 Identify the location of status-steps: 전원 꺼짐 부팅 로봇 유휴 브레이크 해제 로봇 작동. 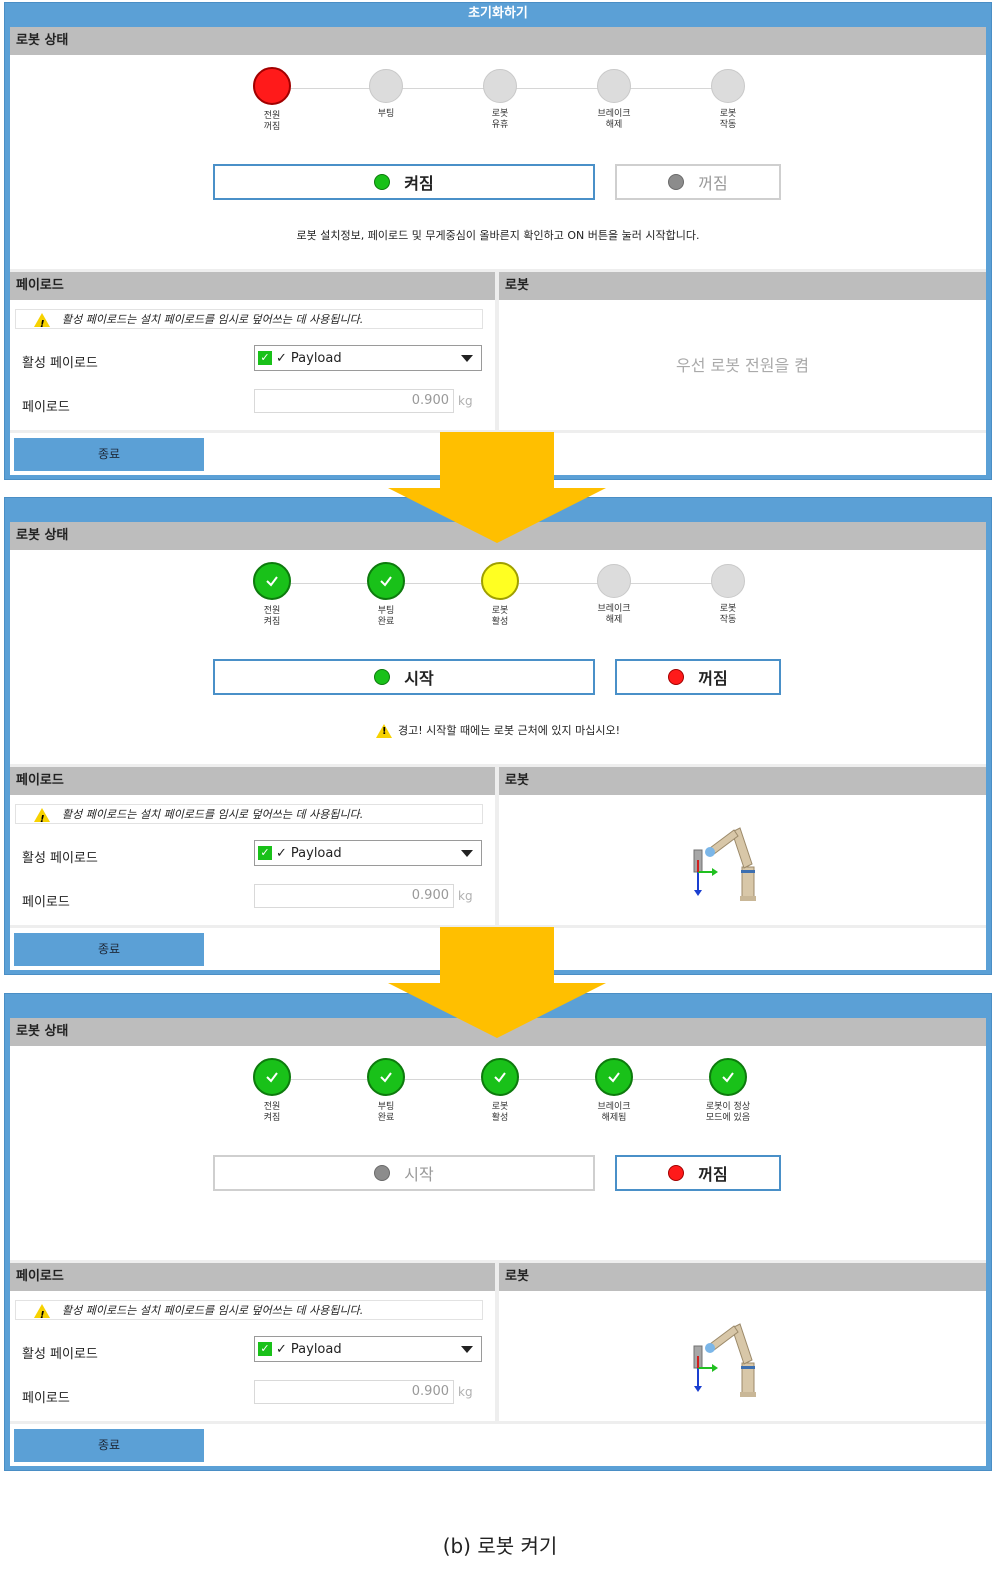
(498, 108).